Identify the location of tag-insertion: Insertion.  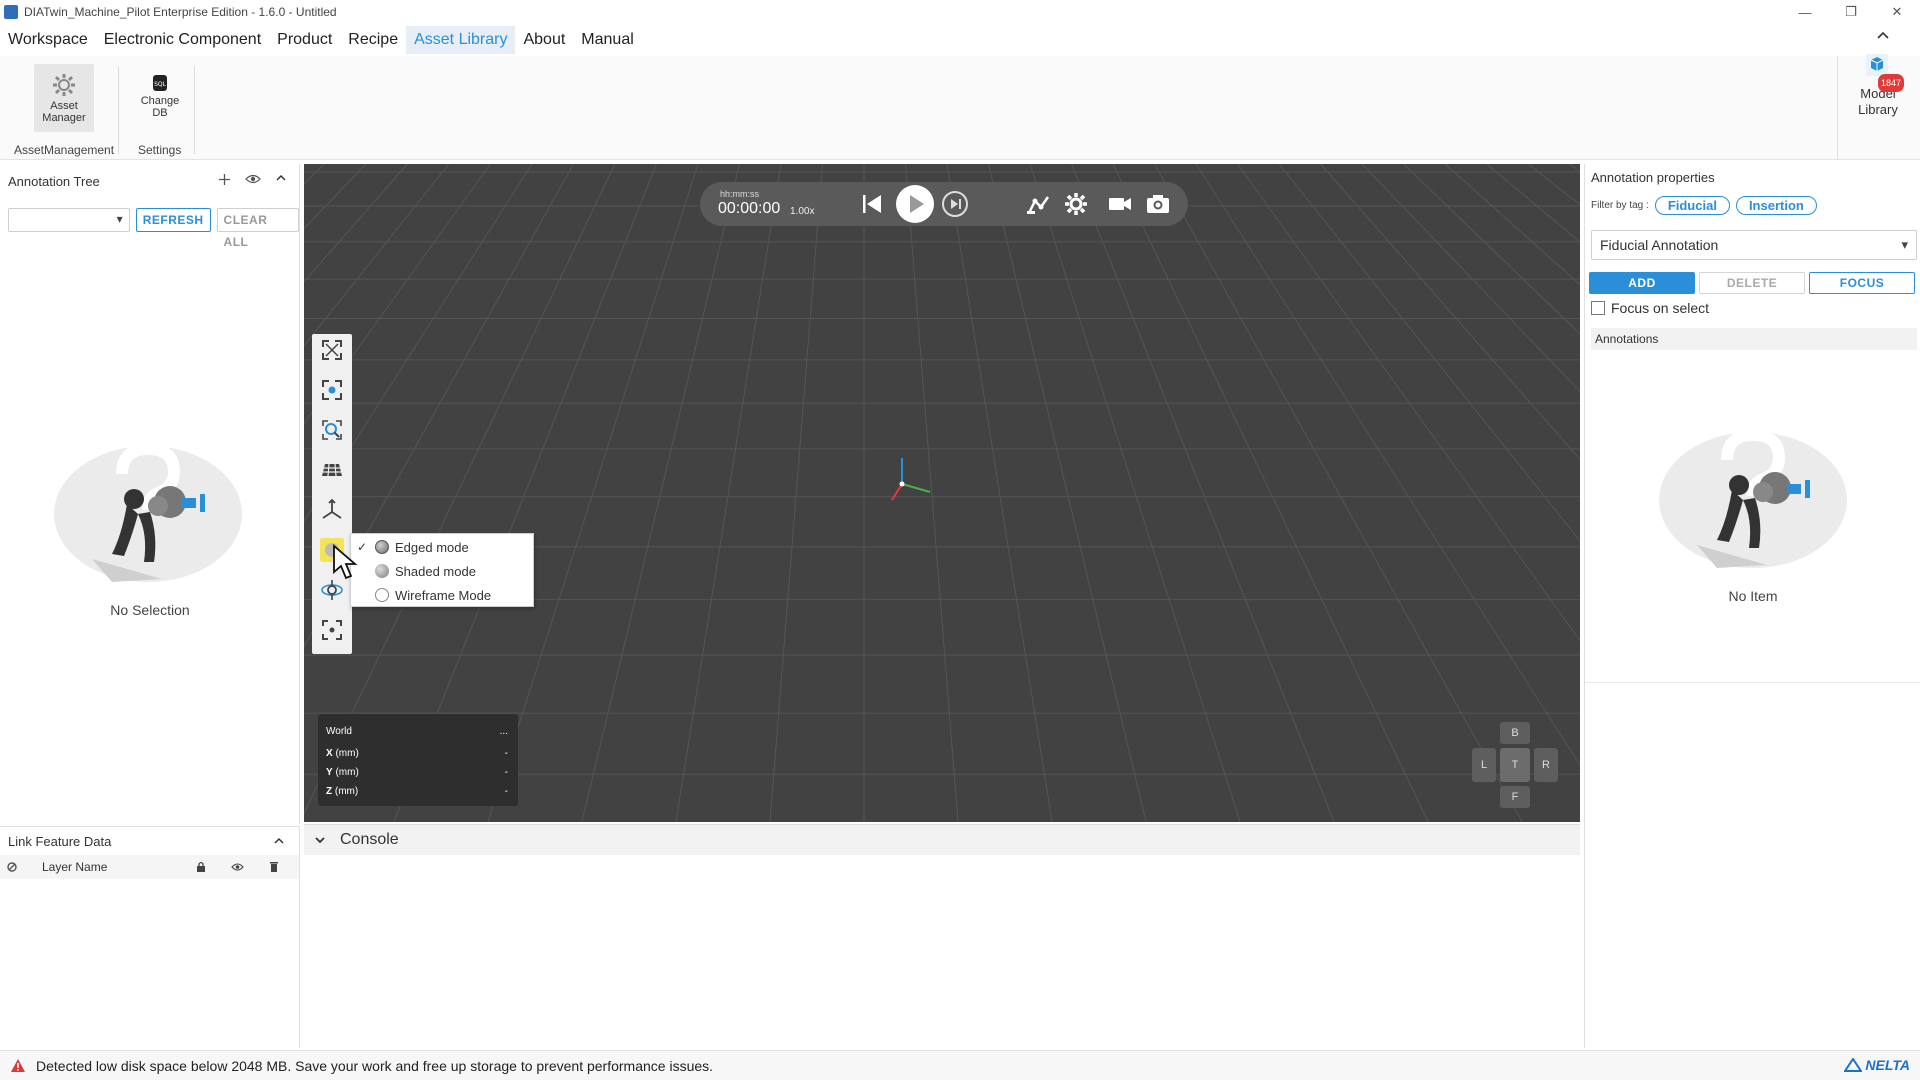
(1776, 205).